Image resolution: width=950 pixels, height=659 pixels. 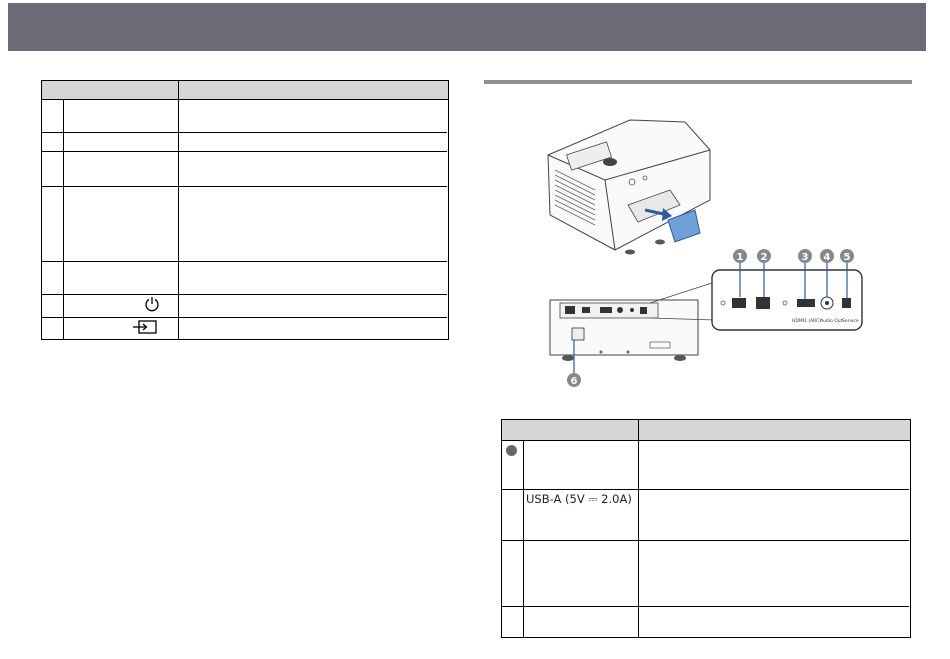 What do you see at coordinates (152, 304) in the screenshot?
I see `power-icon` at bounding box center [152, 304].